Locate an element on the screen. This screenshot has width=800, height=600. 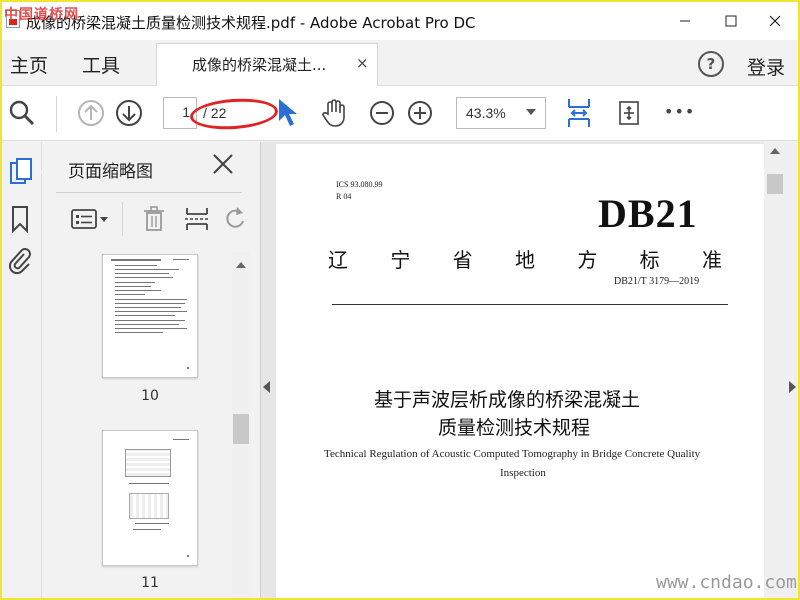
thumbnails-pane-title: 页面缩略图 is located at coordinates (110, 172).